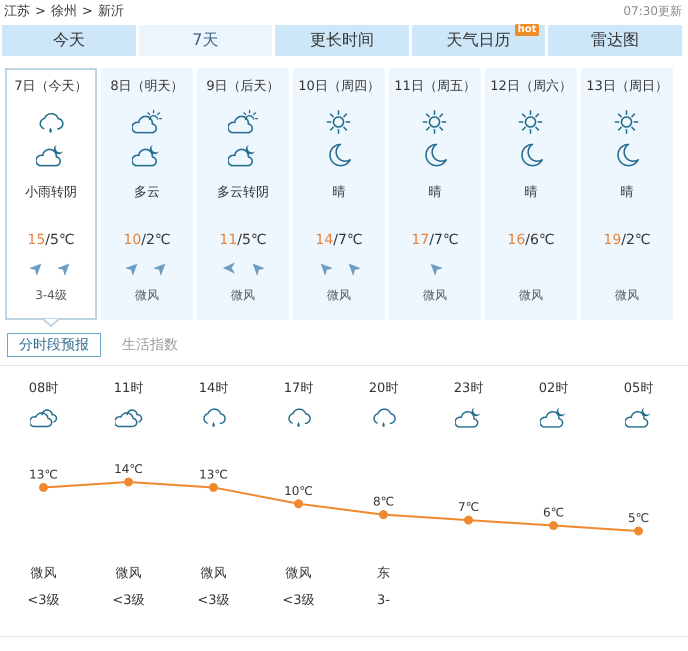 The height and width of the screenshot is (651, 688). Describe the element at coordinates (435, 240) in the screenshot. I see `temperature-range: 17/7℃` at that location.